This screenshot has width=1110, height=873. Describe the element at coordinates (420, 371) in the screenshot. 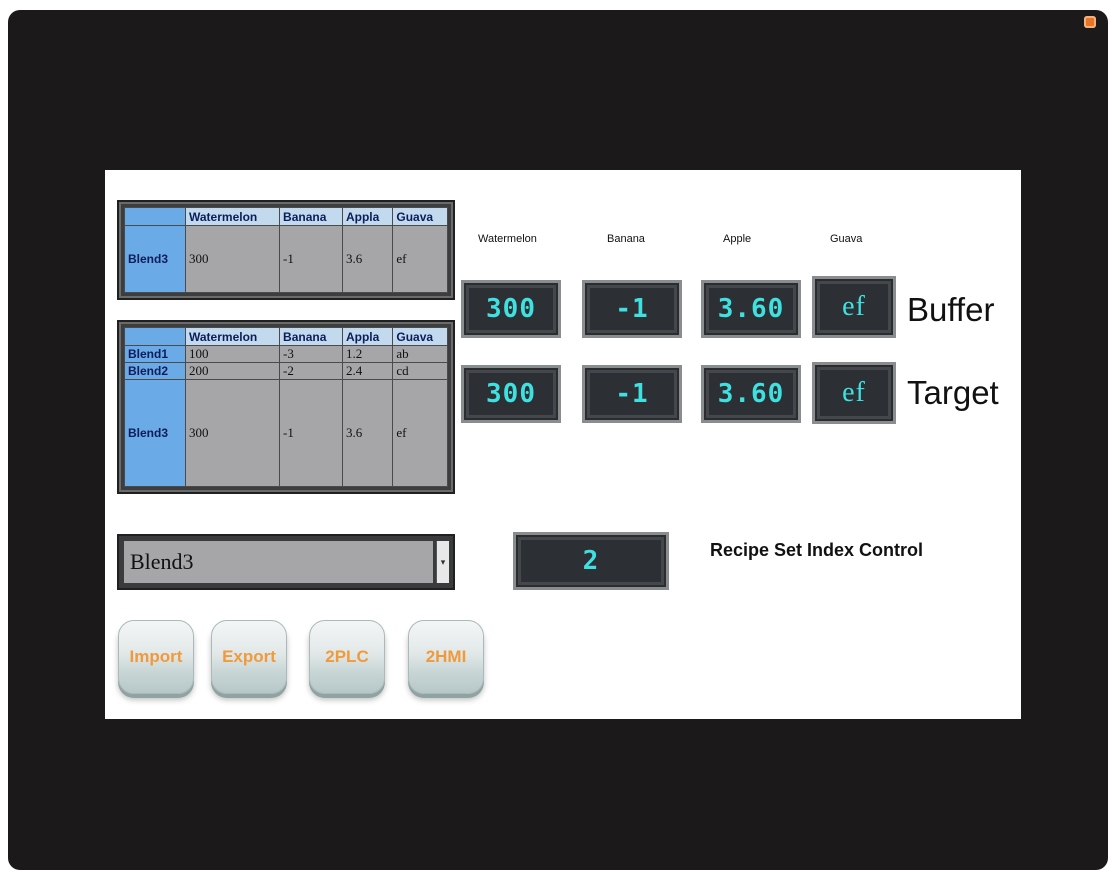

I see `table-cell: cd` at that location.